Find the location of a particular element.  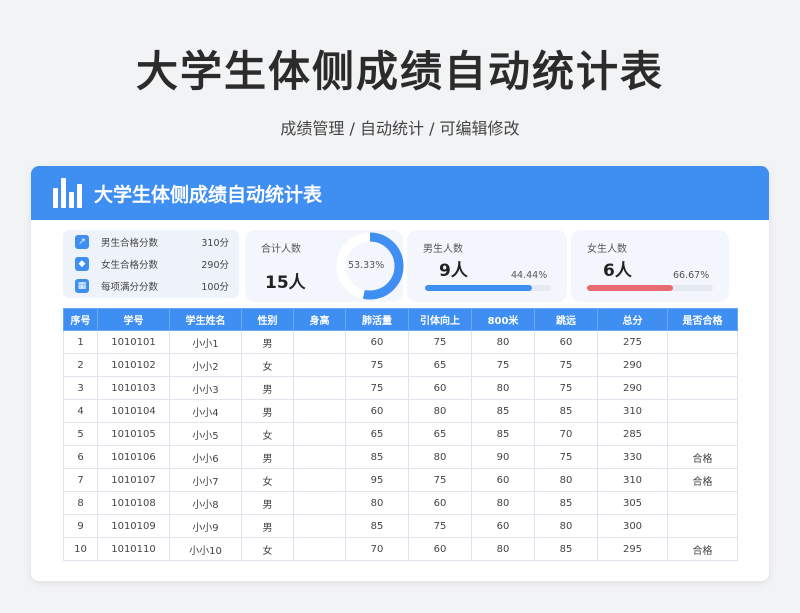

table-cell: 小小6 is located at coordinates (205, 457).